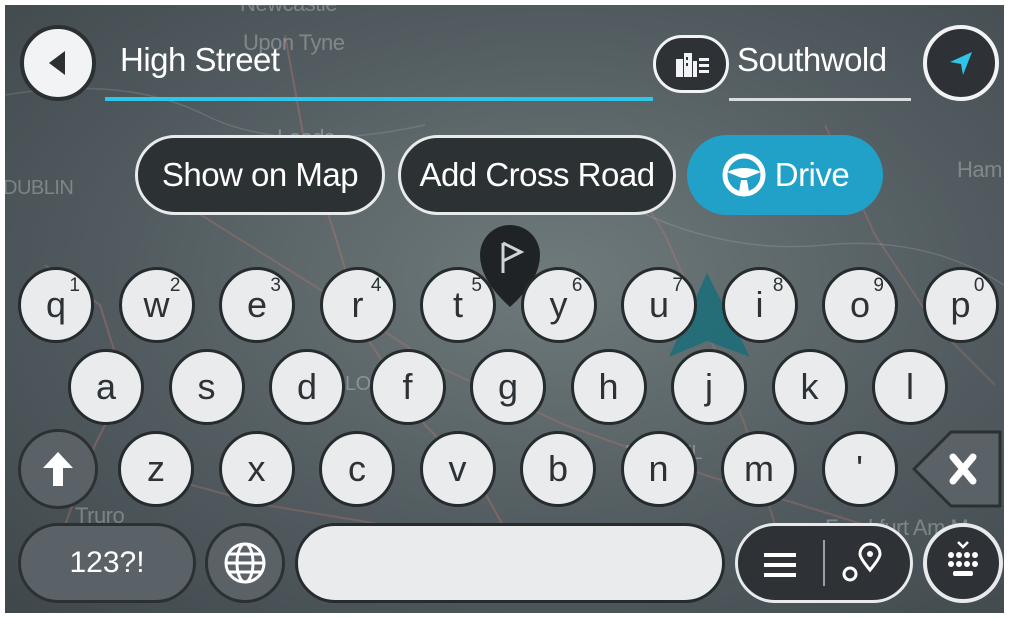 Image resolution: width=1009 pixels, height=618 pixels. I want to click on key-number-hint: 7, so click(677, 285).